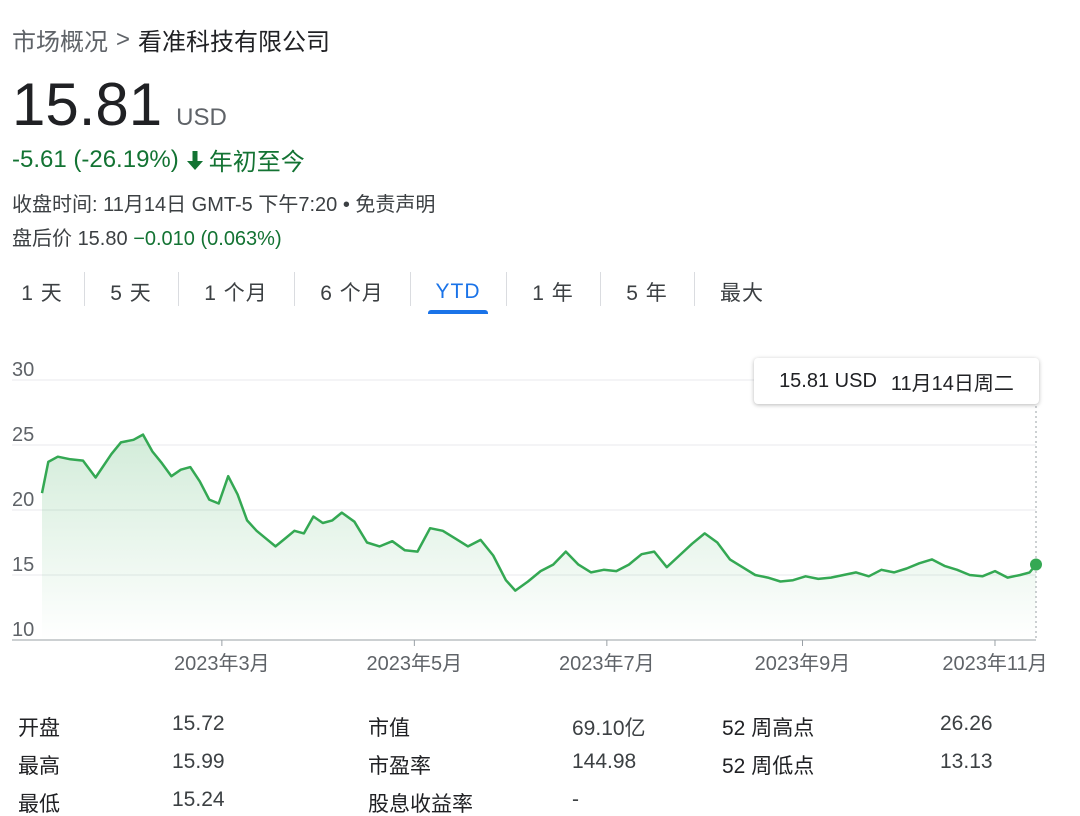 The image size is (1080, 816). I want to click on breadcrumb: 市场概况 > 看准科技有限公司, so click(171, 39).